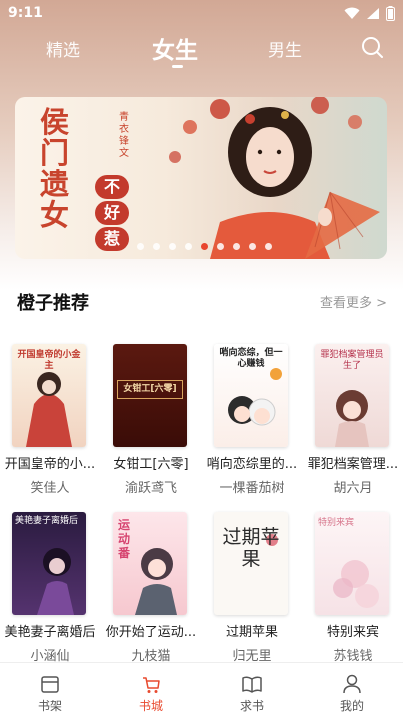 The height and width of the screenshot is (717, 403). I want to click on book-cover: 过期苹果, so click(251, 563).